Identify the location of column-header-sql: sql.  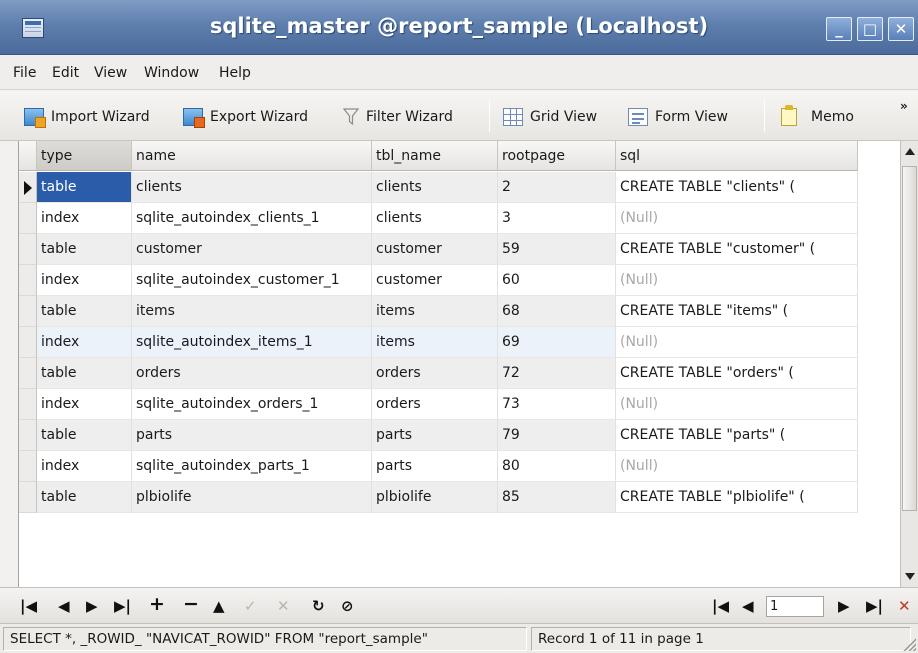
(737, 156).